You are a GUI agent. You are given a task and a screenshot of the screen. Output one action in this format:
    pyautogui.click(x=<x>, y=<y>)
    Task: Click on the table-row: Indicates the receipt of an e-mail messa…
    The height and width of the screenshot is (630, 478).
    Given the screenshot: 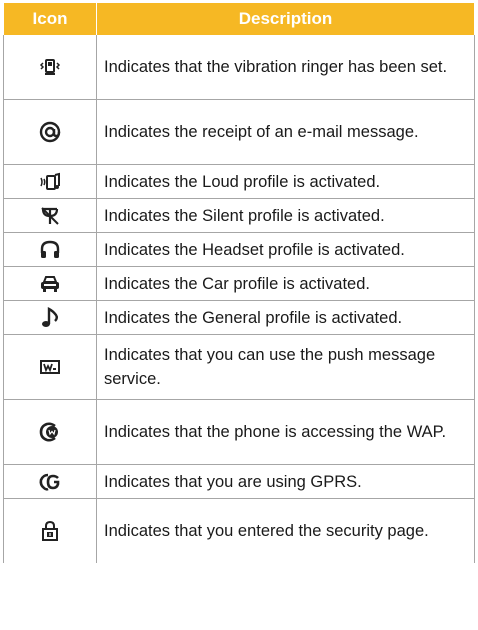 What is the action you would take?
    pyautogui.click(x=239, y=132)
    